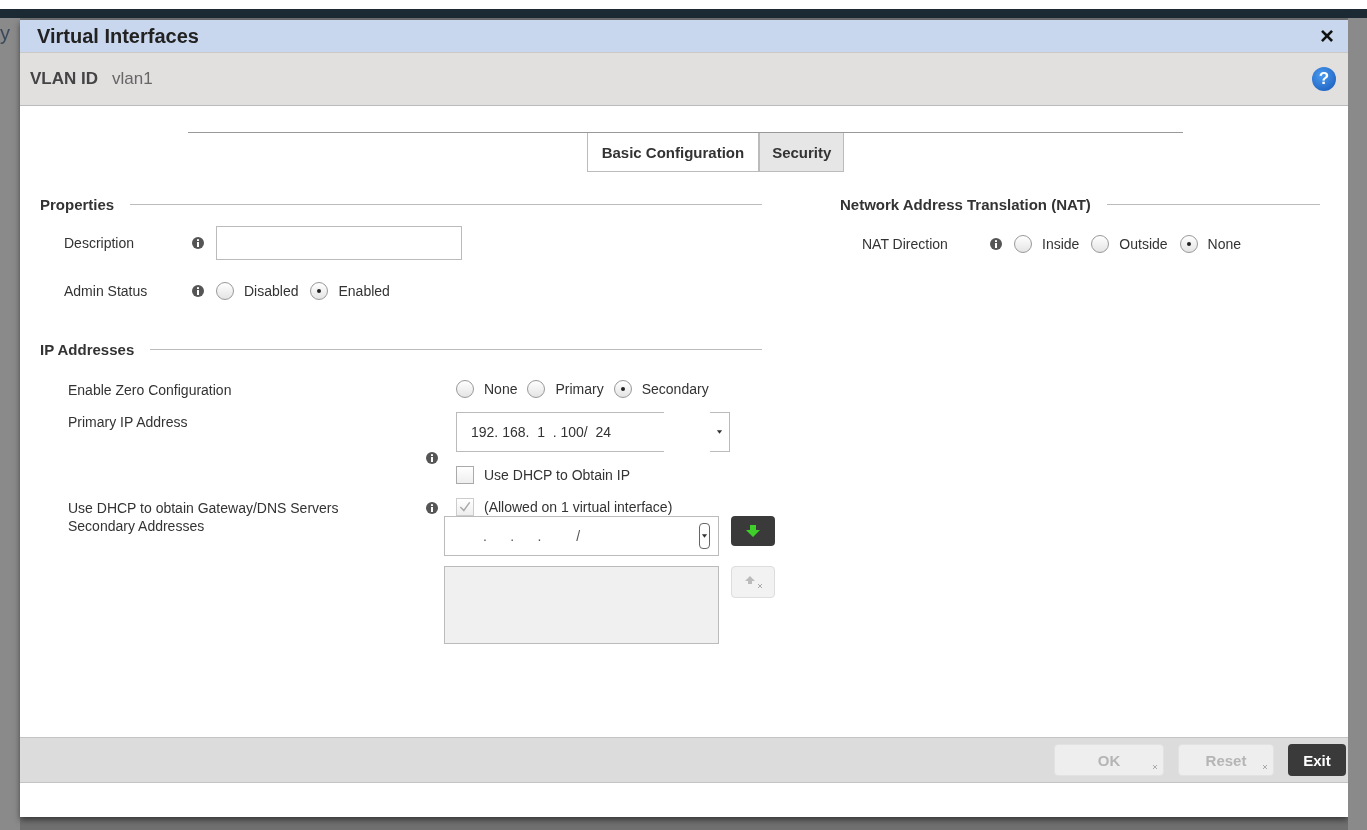 This screenshot has height=830, width=1367. What do you see at coordinates (5, 33) in the screenshot?
I see `background-text: y` at bounding box center [5, 33].